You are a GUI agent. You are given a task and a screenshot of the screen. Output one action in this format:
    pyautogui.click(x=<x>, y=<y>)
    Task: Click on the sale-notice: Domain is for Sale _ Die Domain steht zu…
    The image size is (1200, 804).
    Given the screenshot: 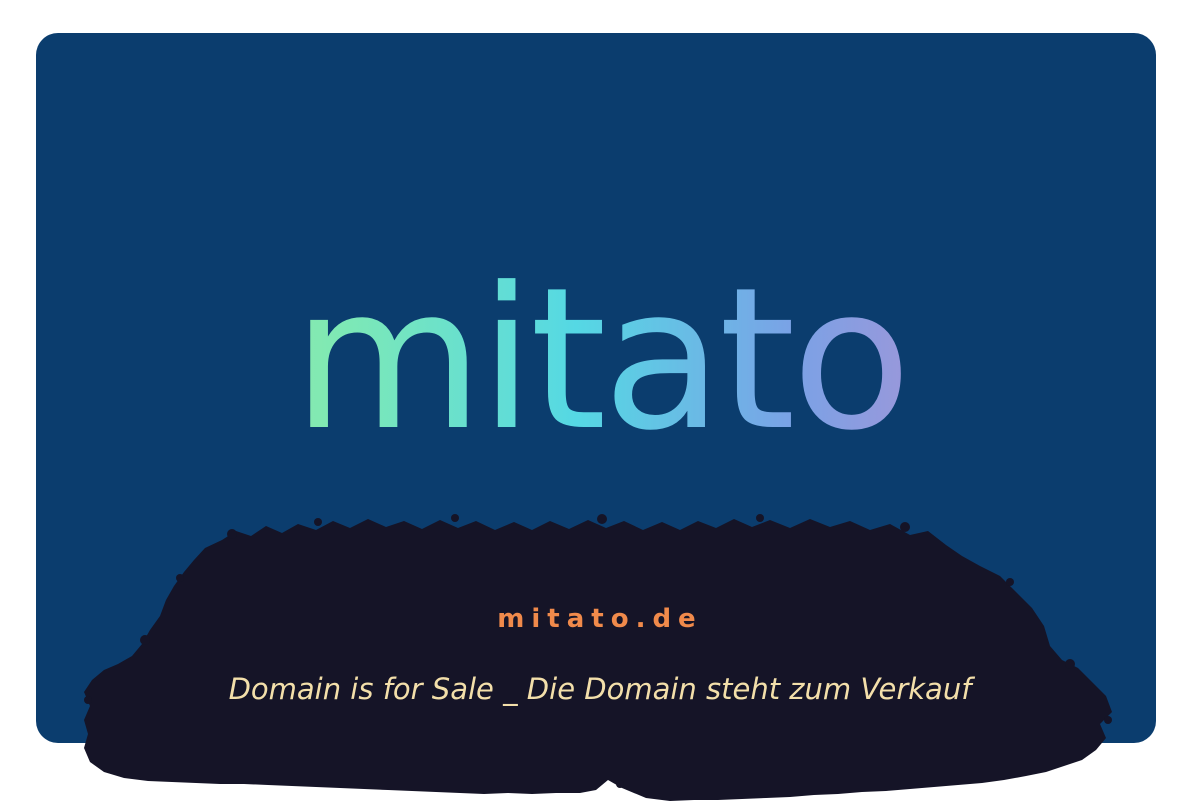 What is the action you would take?
    pyautogui.click(x=600, y=689)
    